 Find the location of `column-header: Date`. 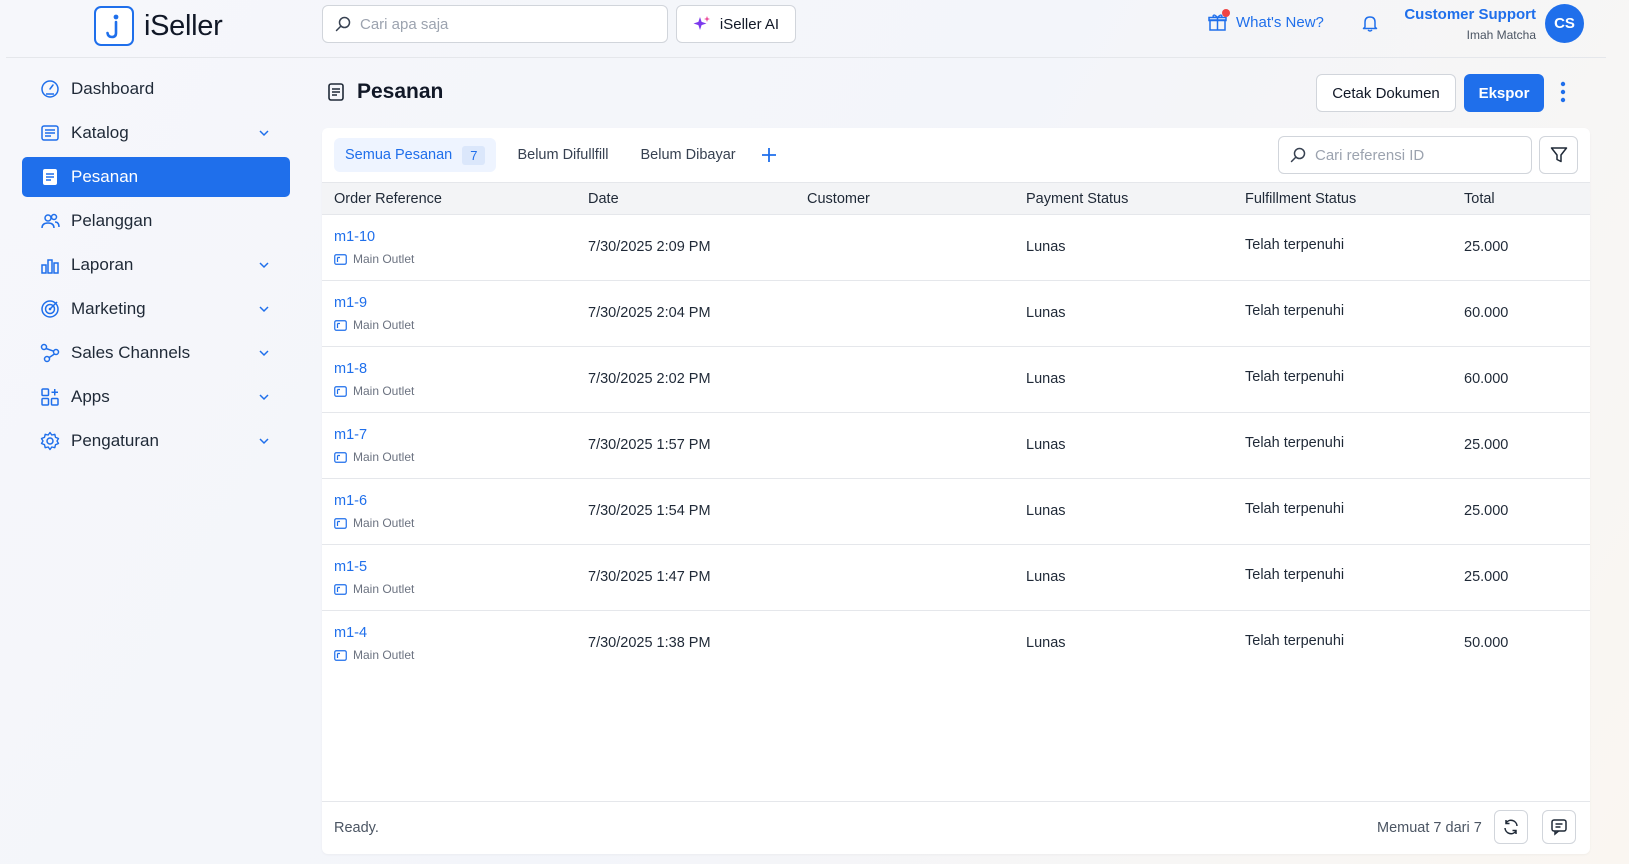

column-header: Date is located at coordinates (603, 199).